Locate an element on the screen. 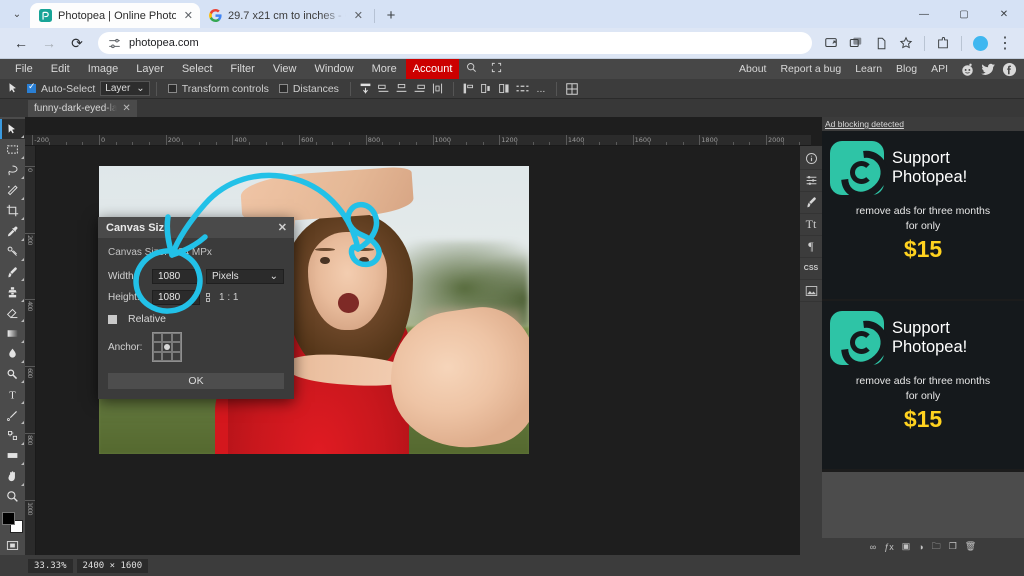 The image size is (1024, 576). transform-controls-option: Transform controls is located at coordinates (218, 89).